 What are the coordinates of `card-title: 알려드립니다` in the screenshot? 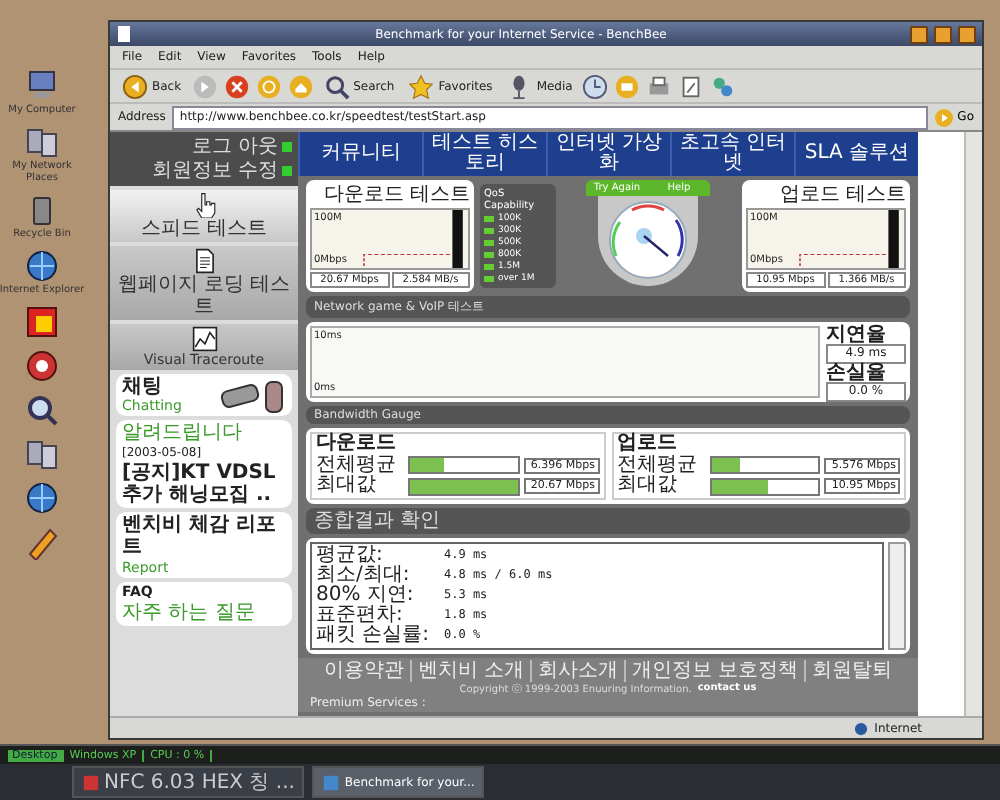 It's located at (183, 433).